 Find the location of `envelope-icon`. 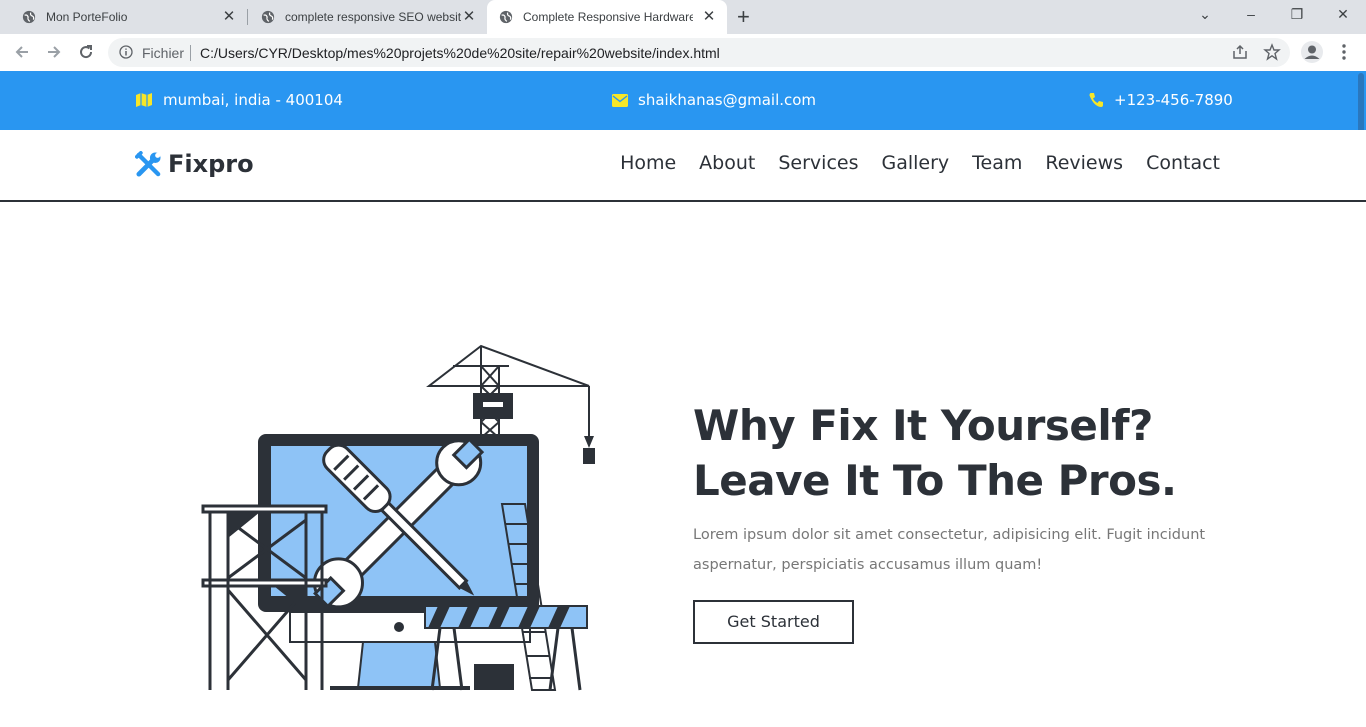

envelope-icon is located at coordinates (620, 100).